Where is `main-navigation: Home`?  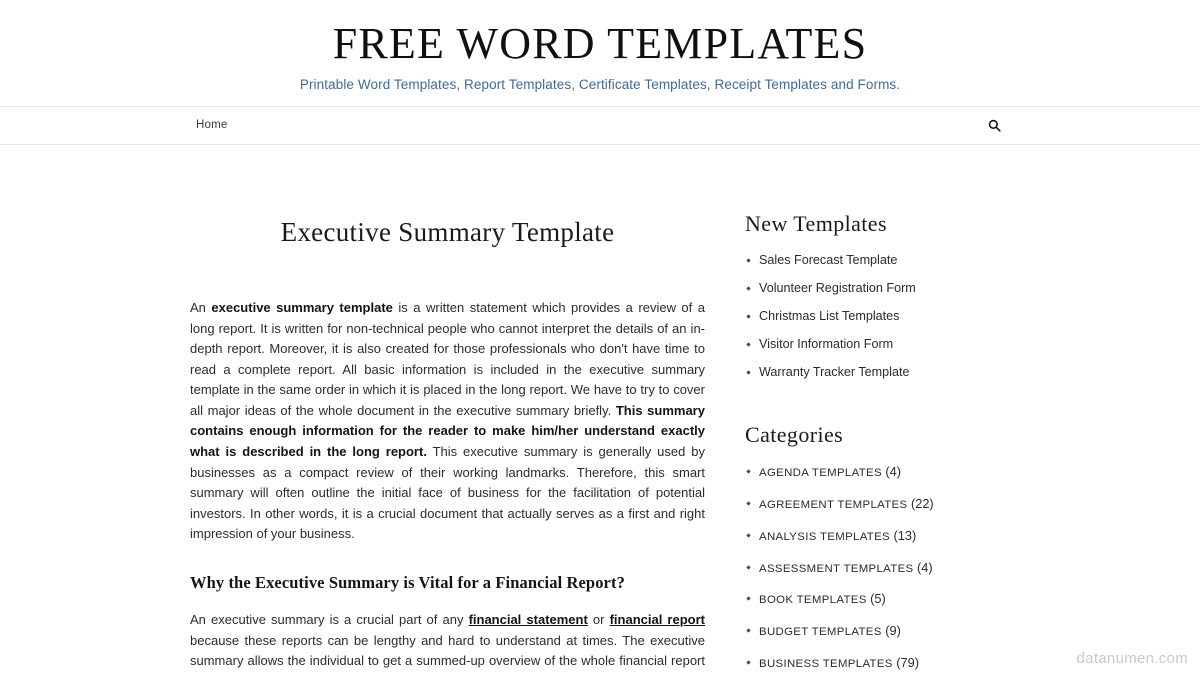 main-navigation: Home is located at coordinates (600, 125).